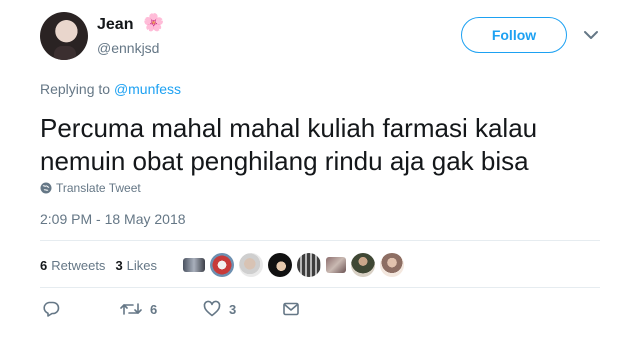 This screenshot has width=640, height=349. I want to click on liker-avatars, so click(296, 266).